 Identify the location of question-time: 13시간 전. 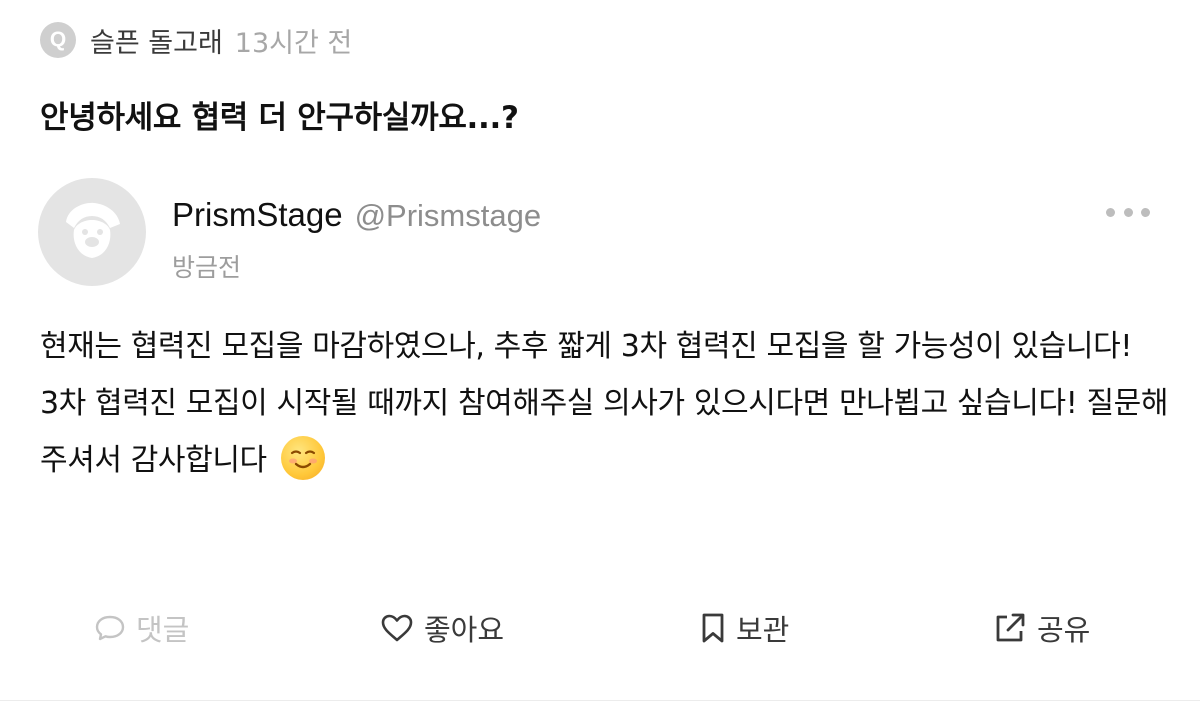
(293, 43).